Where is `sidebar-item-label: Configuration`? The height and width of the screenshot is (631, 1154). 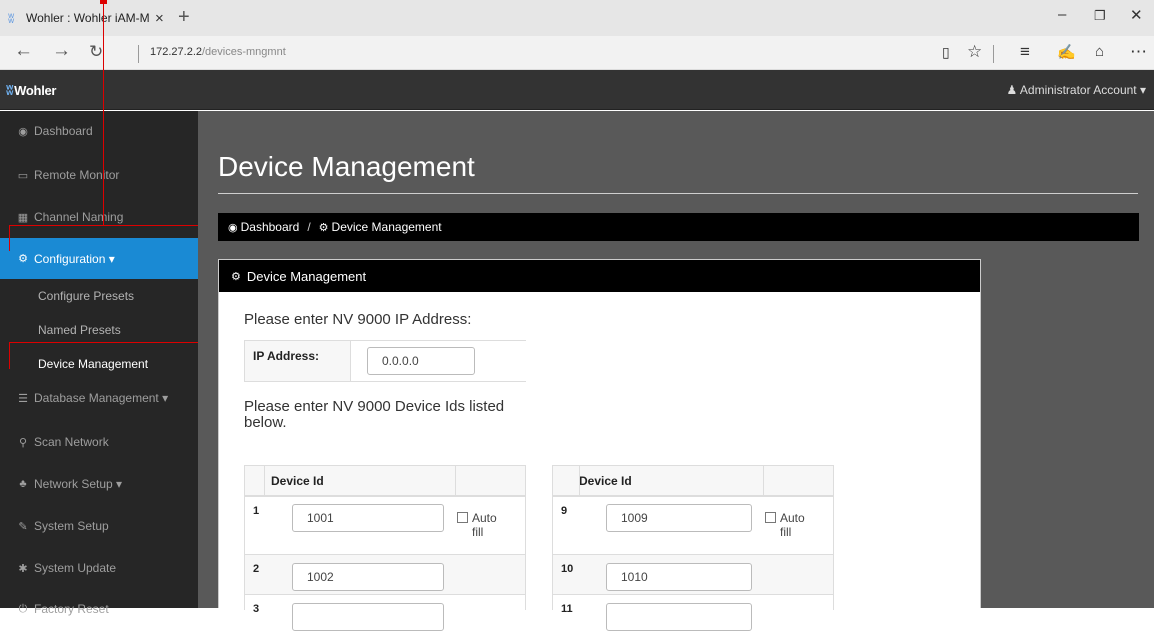 sidebar-item-label: Configuration is located at coordinates (70, 258).